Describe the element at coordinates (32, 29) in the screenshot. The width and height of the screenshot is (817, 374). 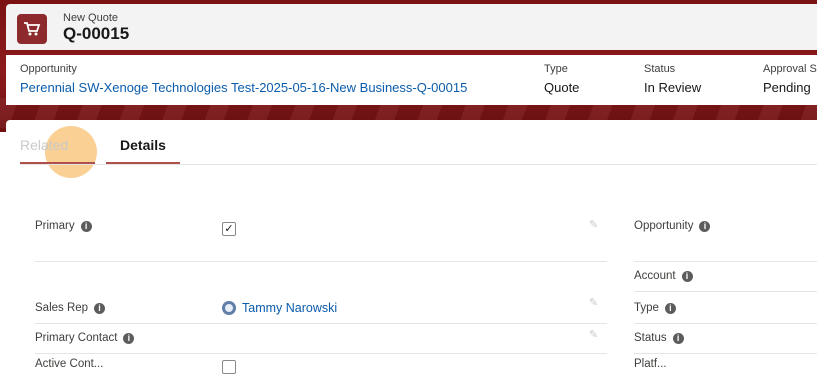
I see `shopping-cart-icon` at that location.